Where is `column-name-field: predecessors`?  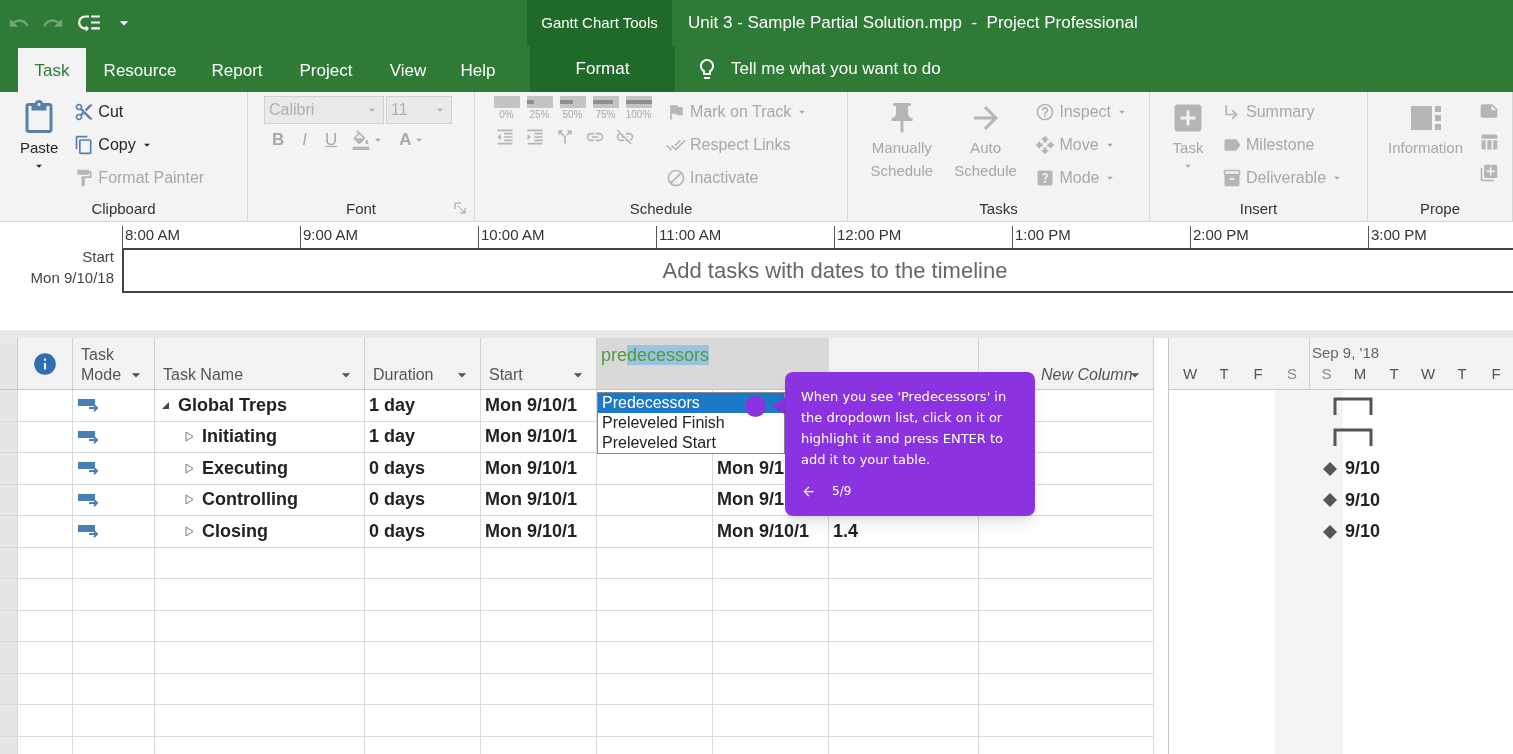
column-name-field: predecessors is located at coordinates (713, 363).